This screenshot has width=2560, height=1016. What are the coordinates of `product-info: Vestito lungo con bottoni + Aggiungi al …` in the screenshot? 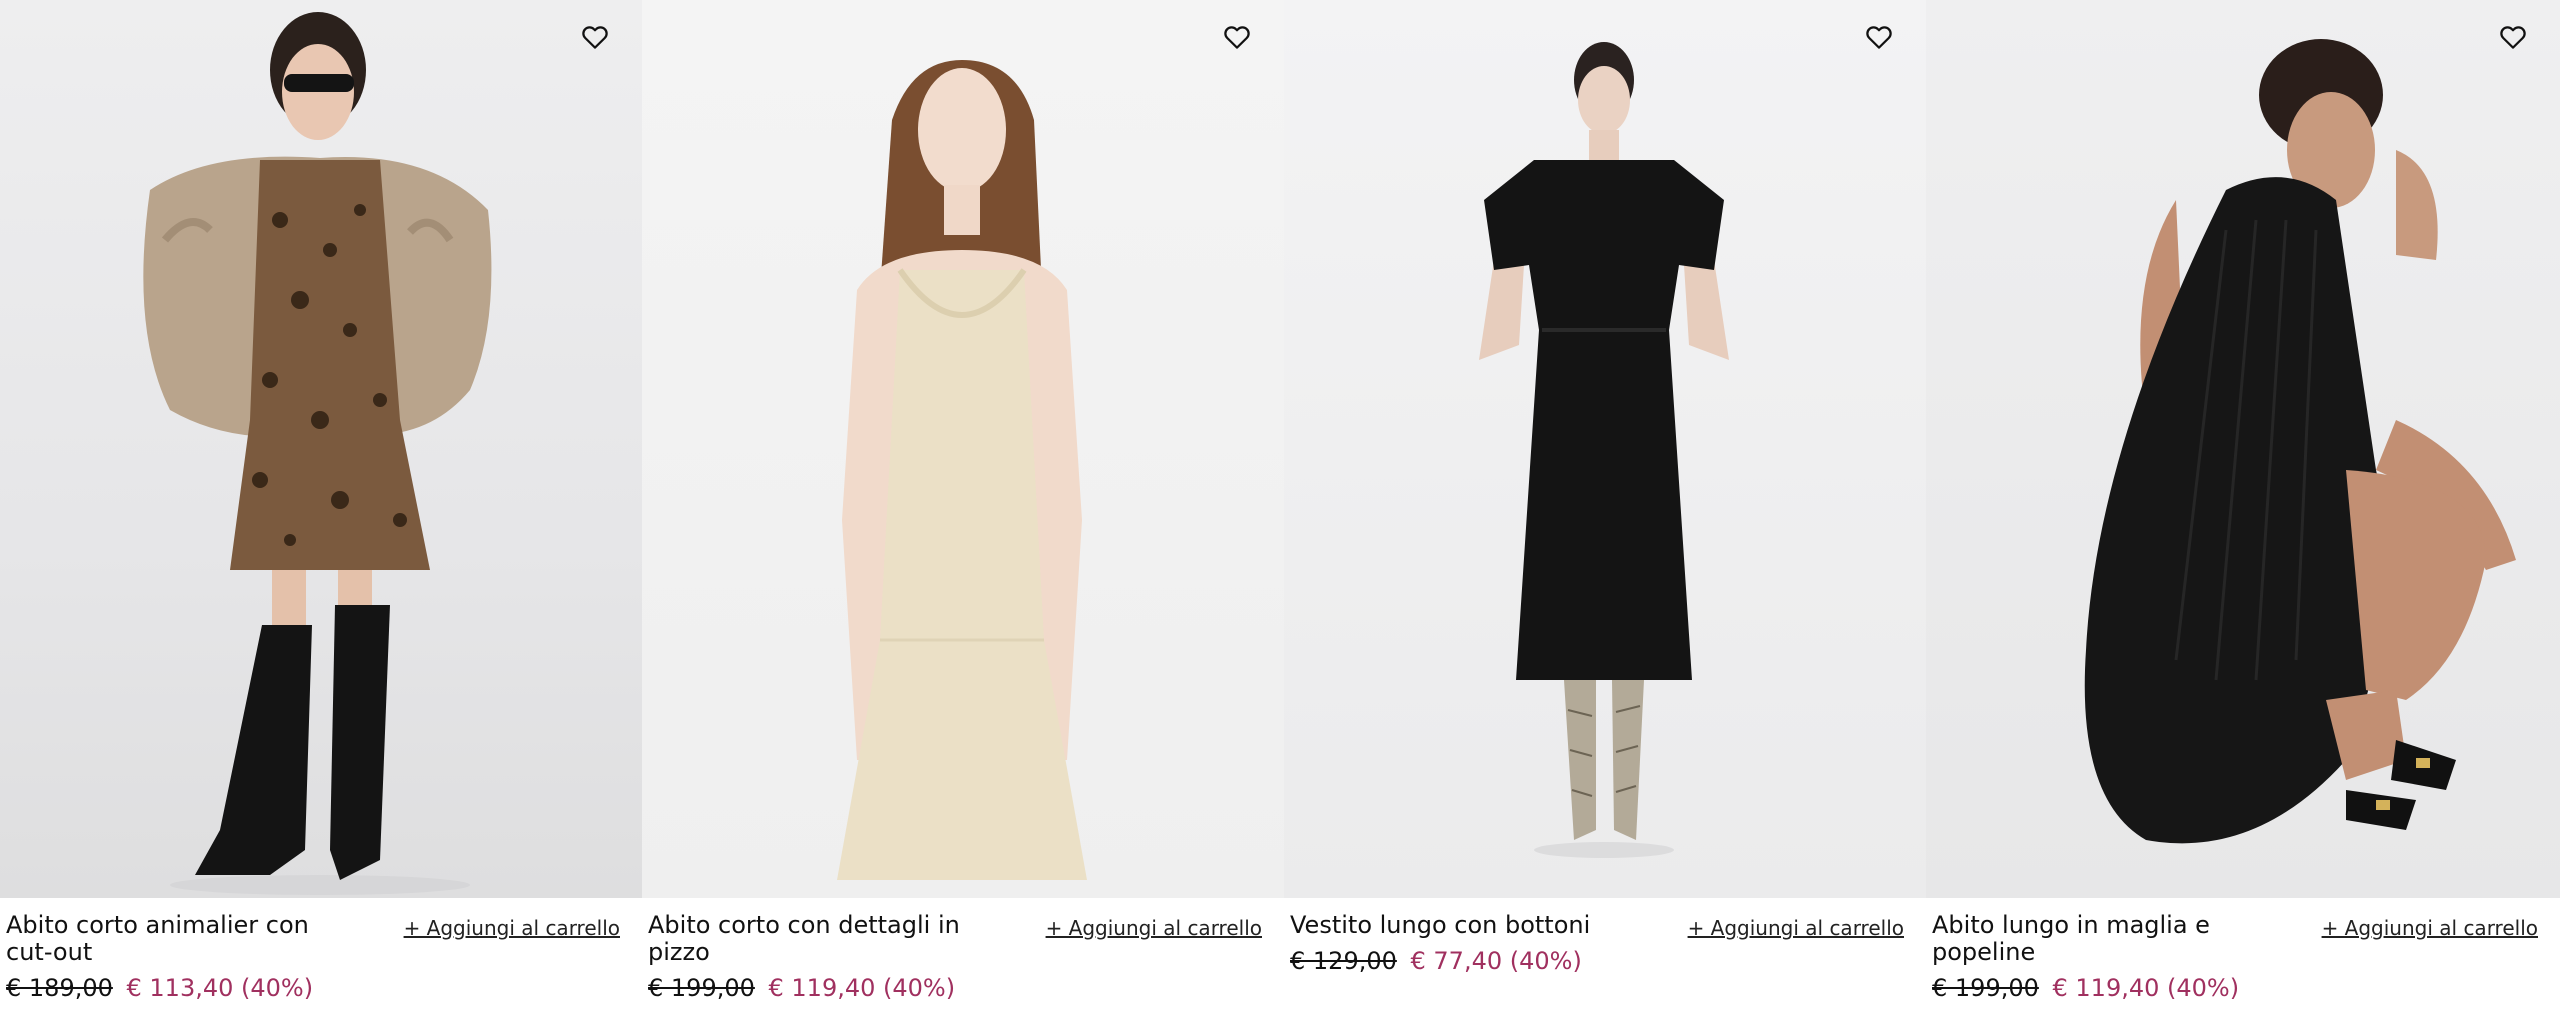 It's located at (1605, 957).